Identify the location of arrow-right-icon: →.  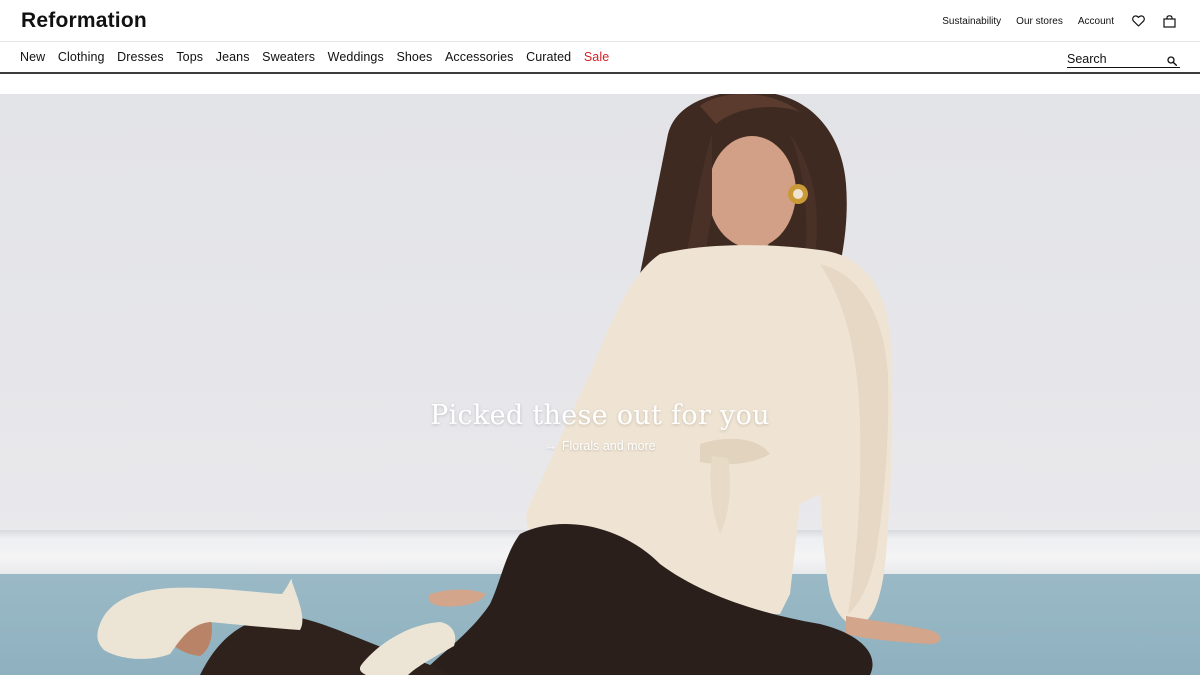
(550, 446).